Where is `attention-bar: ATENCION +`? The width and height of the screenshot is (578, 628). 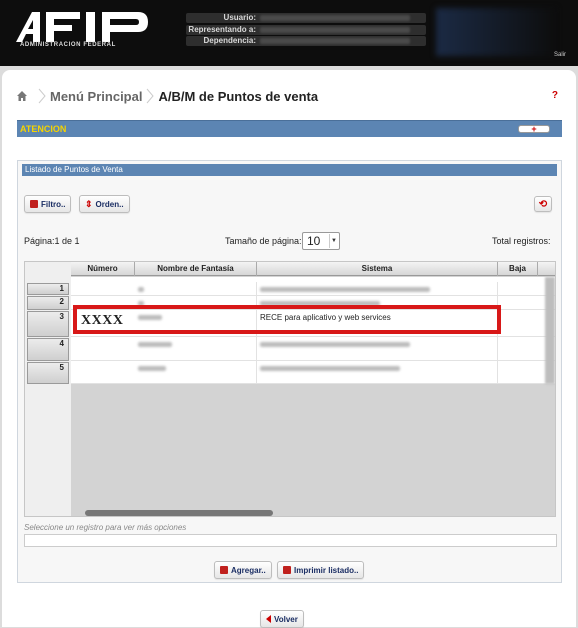
attention-bar: ATENCION + is located at coordinates (289, 128).